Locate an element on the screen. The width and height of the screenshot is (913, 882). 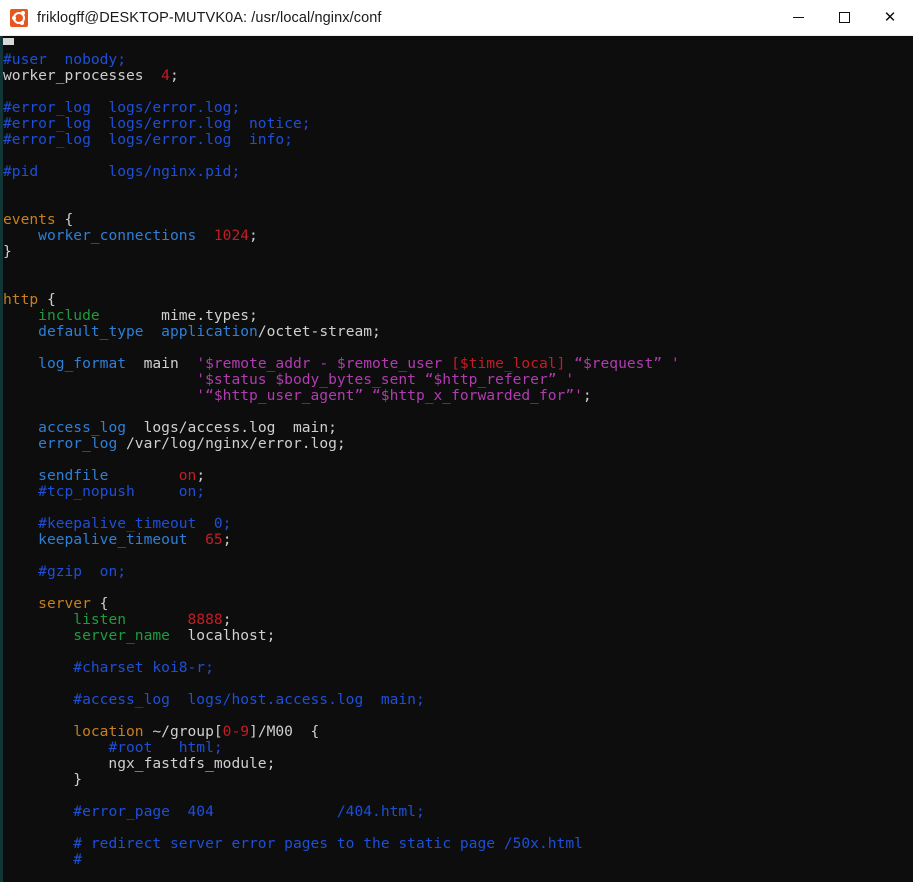
code-token: ' is located at coordinates (675, 363).